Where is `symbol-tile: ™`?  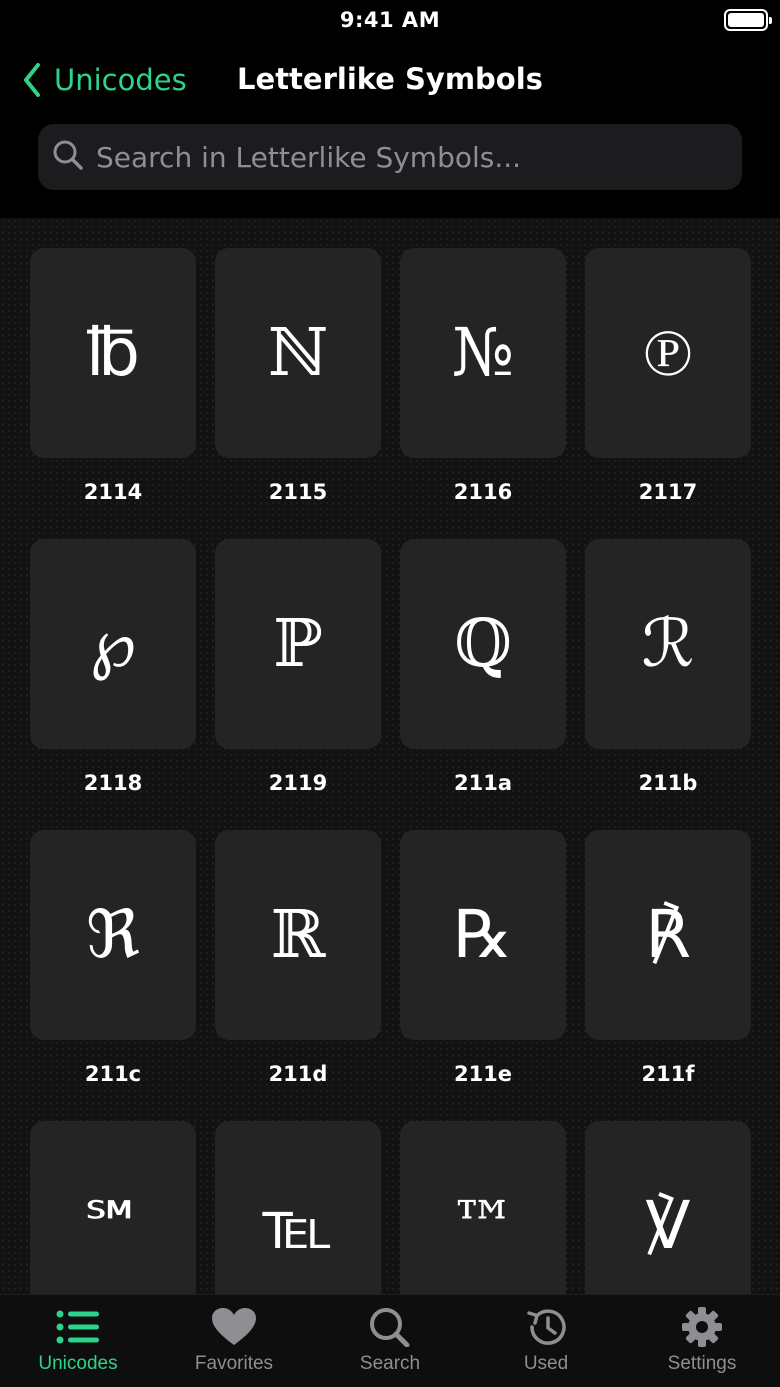 symbol-tile: ™ is located at coordinates (483, 1207).